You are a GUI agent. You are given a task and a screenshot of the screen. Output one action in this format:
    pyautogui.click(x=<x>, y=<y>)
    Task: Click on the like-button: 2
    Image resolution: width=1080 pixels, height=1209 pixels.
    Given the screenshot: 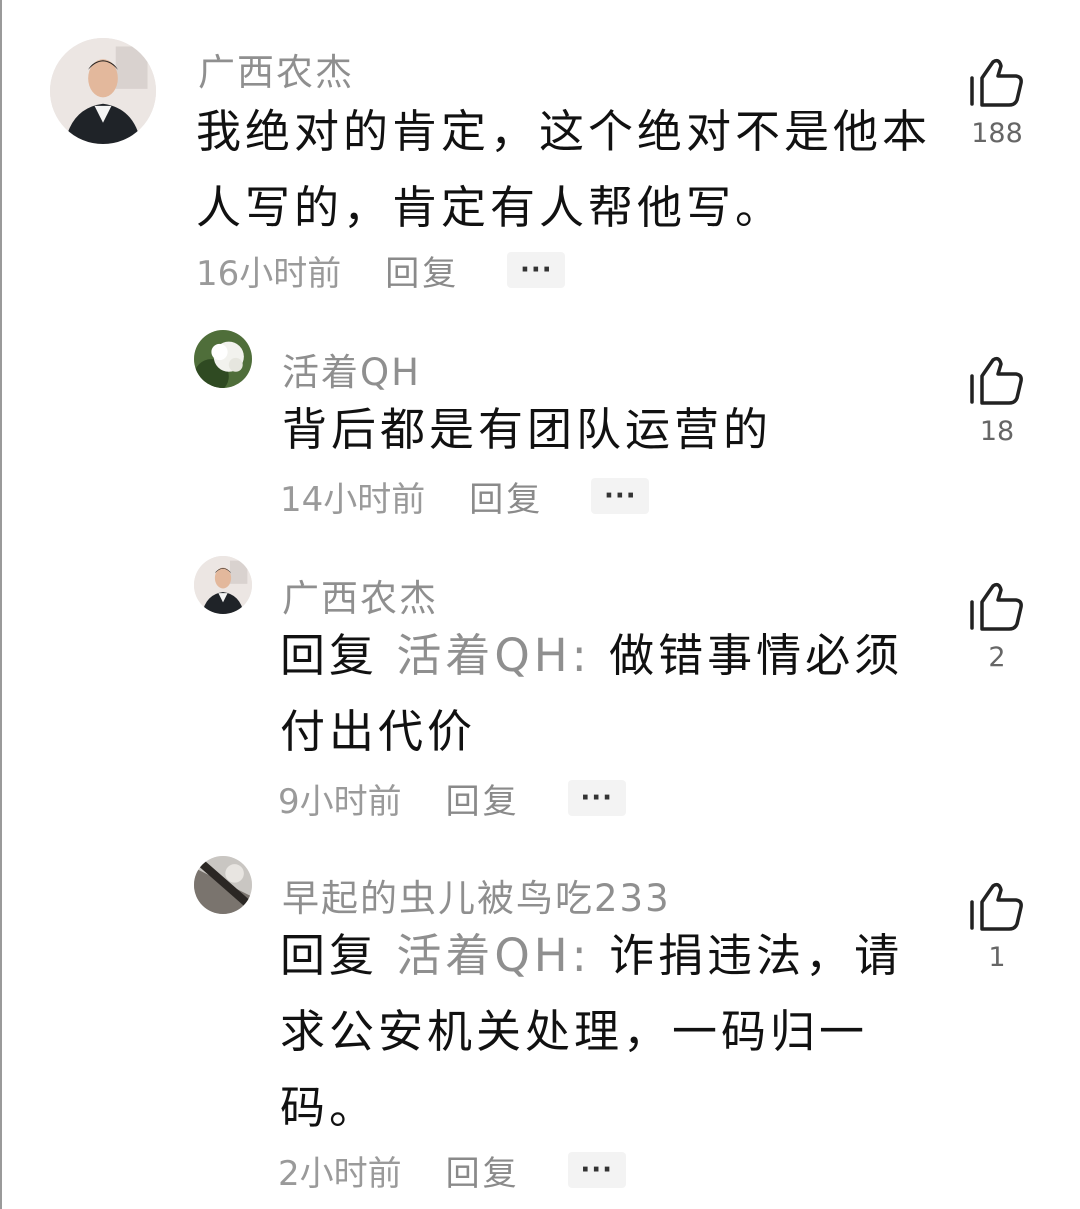 What is the action you would take?
    pyautogui.click(x=997, y=626)
    